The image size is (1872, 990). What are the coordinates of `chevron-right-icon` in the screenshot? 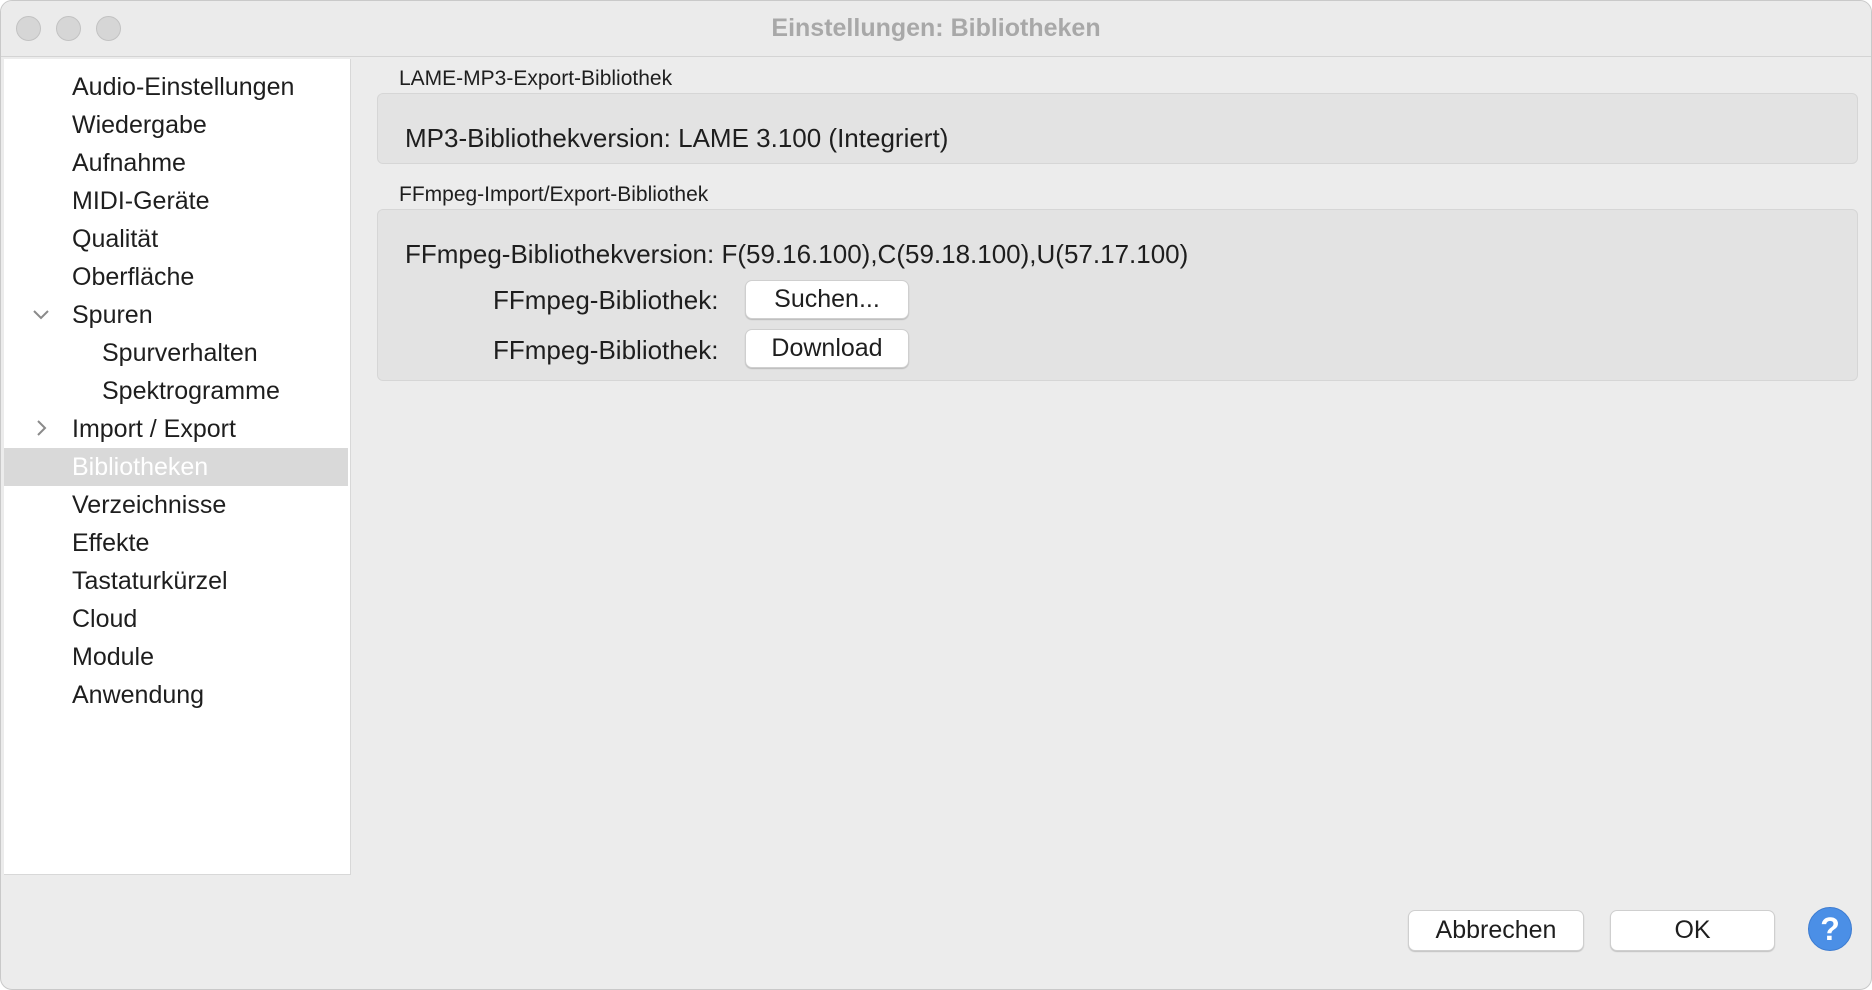 It's located at (41, 429).